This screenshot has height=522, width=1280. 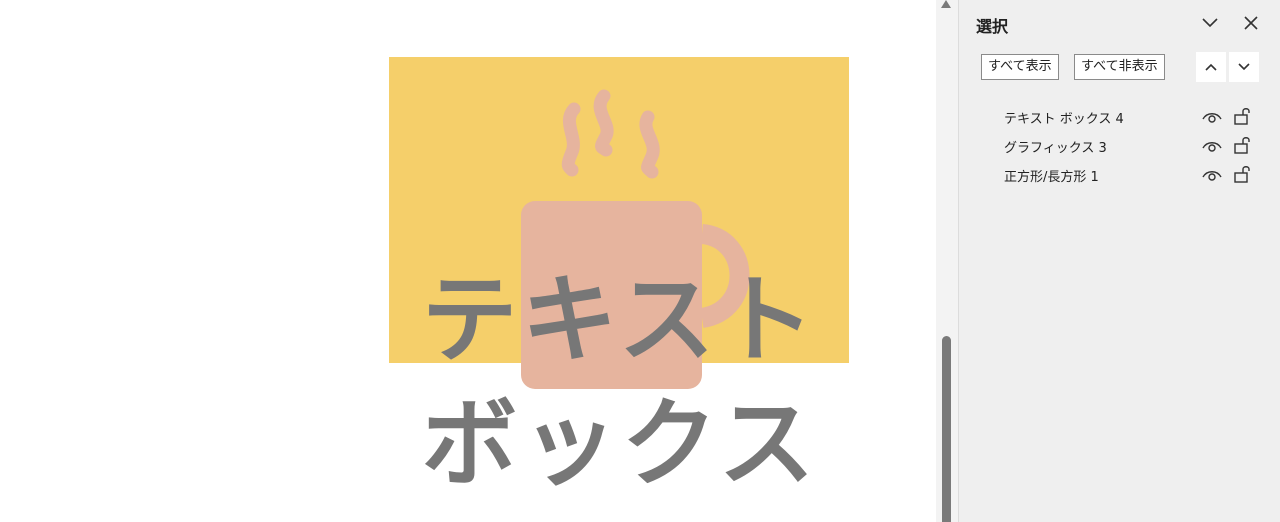 I want to click on scroll-up-arrow-icon, so click(x=946, y=4).